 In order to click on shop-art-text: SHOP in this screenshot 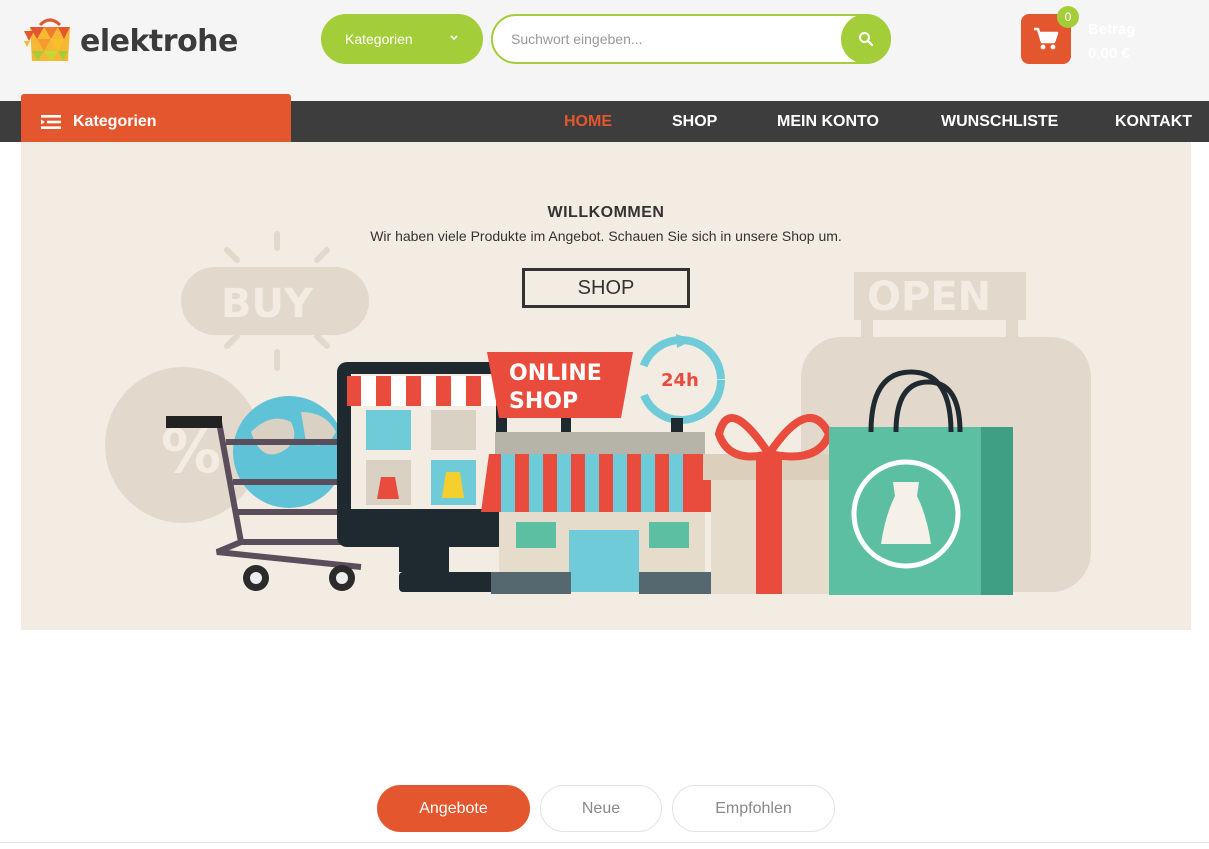, I will do `click(543, 401)`.